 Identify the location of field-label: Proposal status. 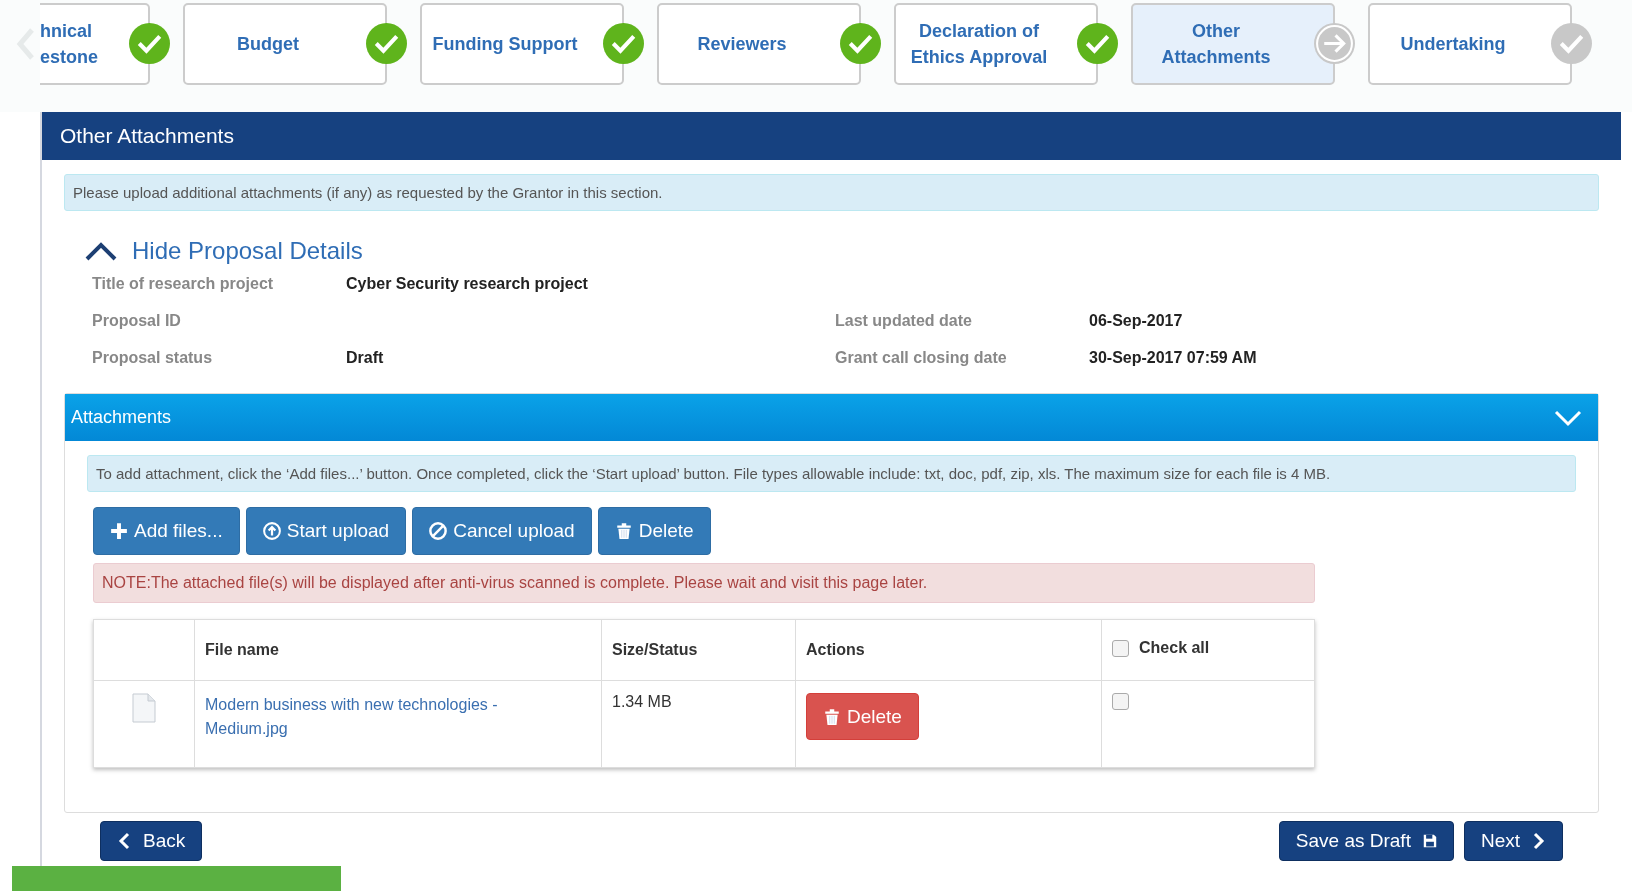
(153, 358).